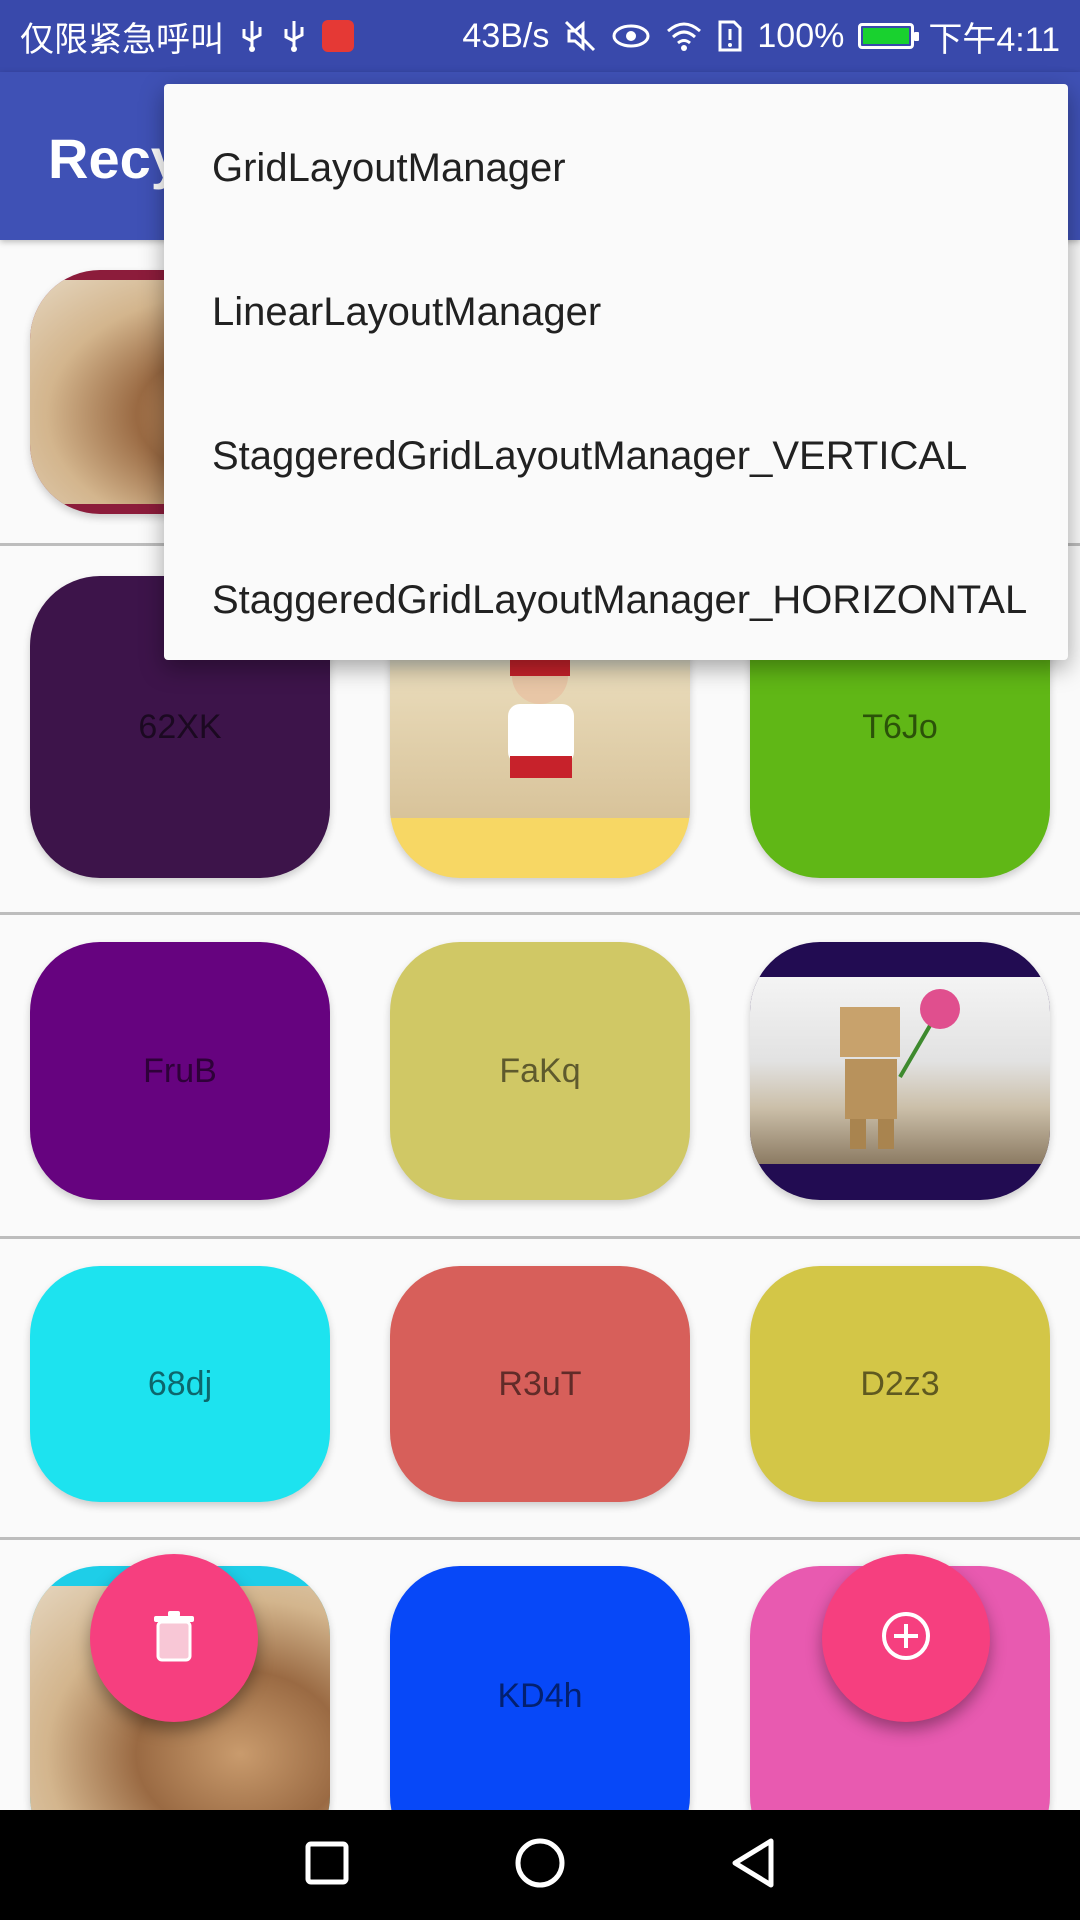 The image size is (1080, 1920). Describe the element at coordinates (730, 36) in the screenshot. I see `sim-alert-icon` at that location.